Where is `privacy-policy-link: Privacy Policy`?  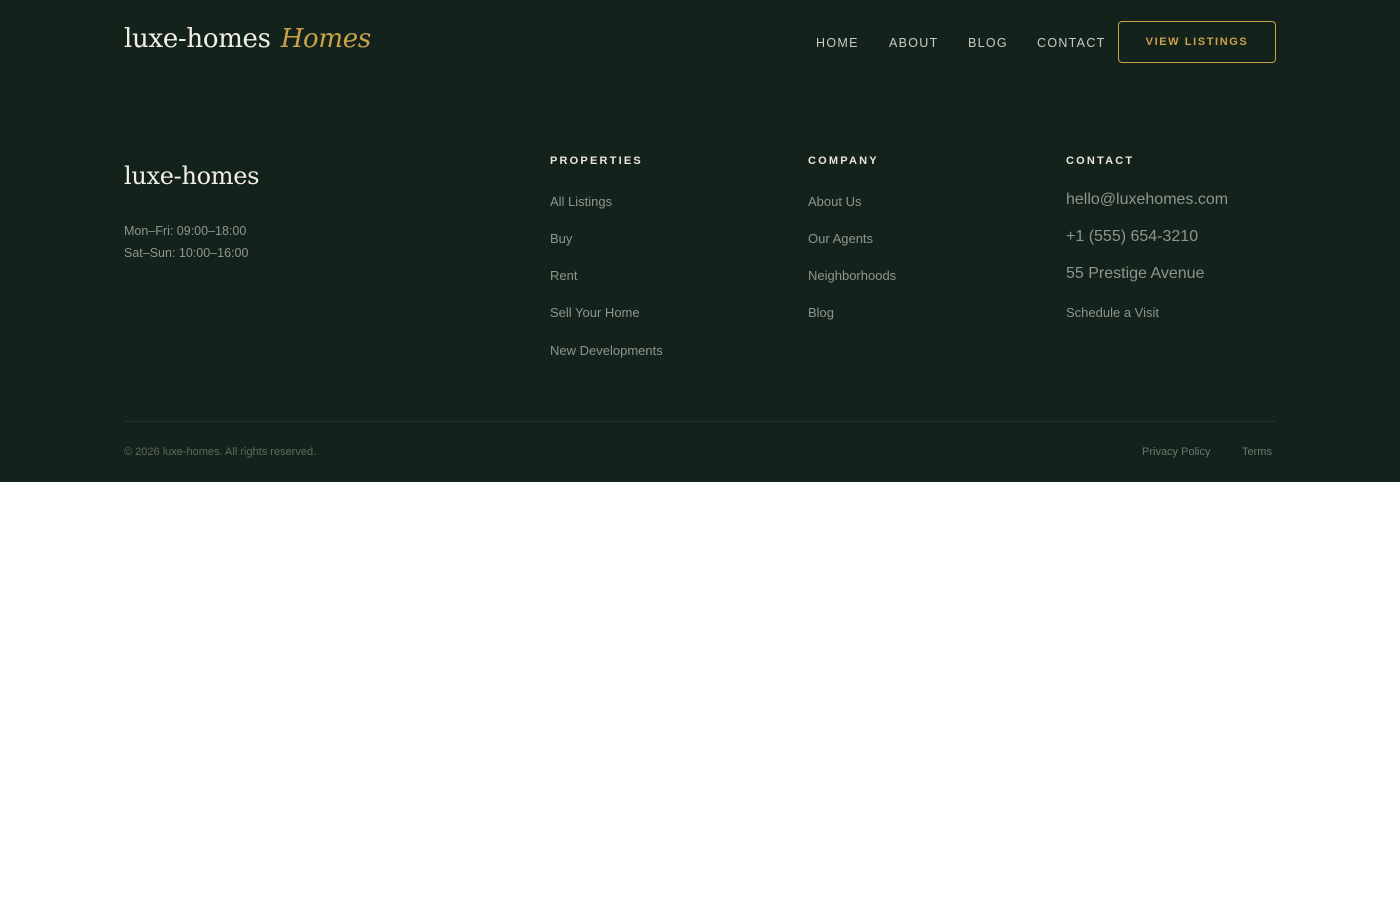 privacy-policy-link: Privacy Policy is located at coordinates (1176, 452).